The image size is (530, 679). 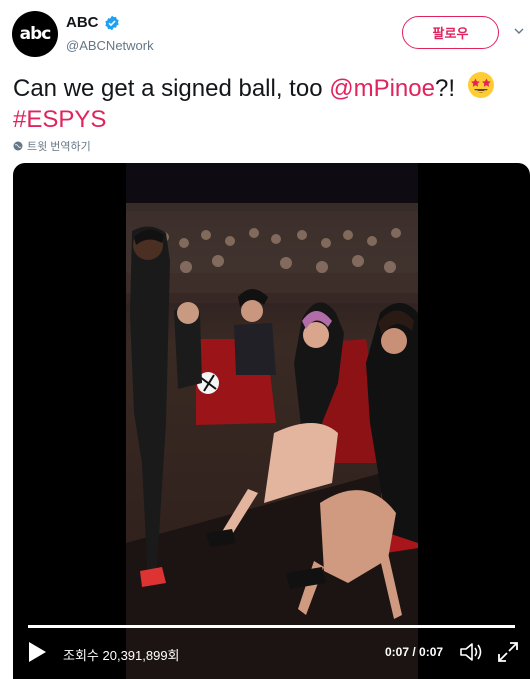 I want to click on avatar: abc, so click(x=35, y=34).